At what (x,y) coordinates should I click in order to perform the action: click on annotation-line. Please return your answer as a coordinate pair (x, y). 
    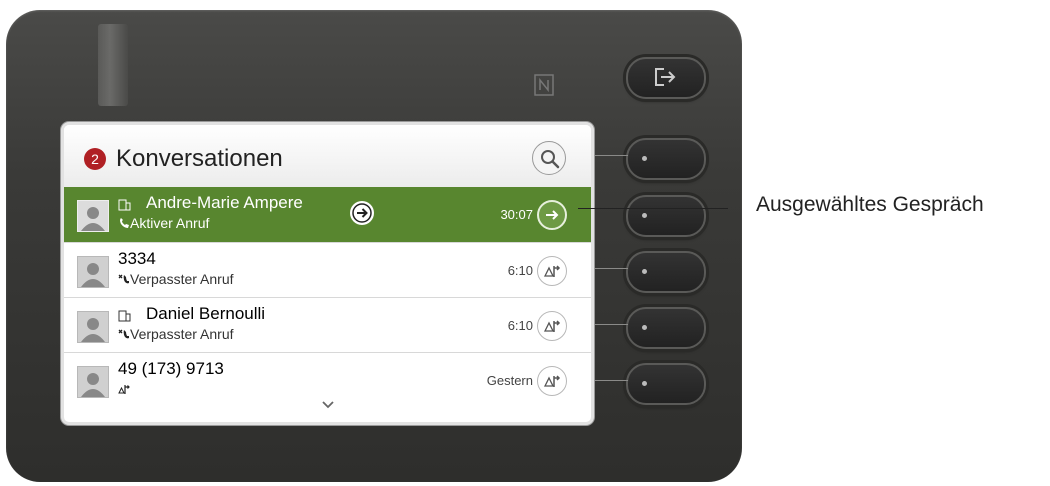
    Looking at the image, I should click on (653, 208).